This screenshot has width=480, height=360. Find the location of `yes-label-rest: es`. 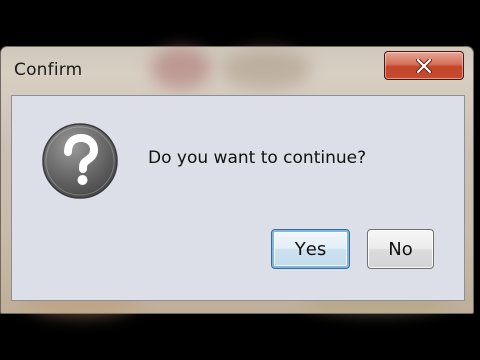

yes-label-rest: es is located at coordinates (316, 249).